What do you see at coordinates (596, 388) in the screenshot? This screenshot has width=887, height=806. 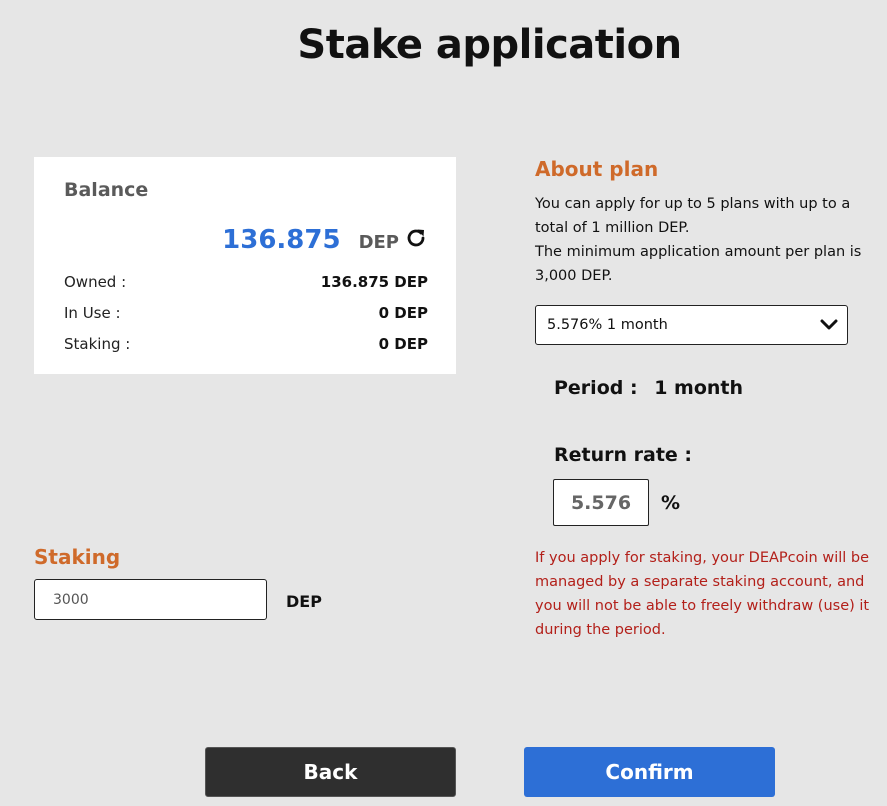 I see `period-label: Period :` at bounding box center [596, 388].